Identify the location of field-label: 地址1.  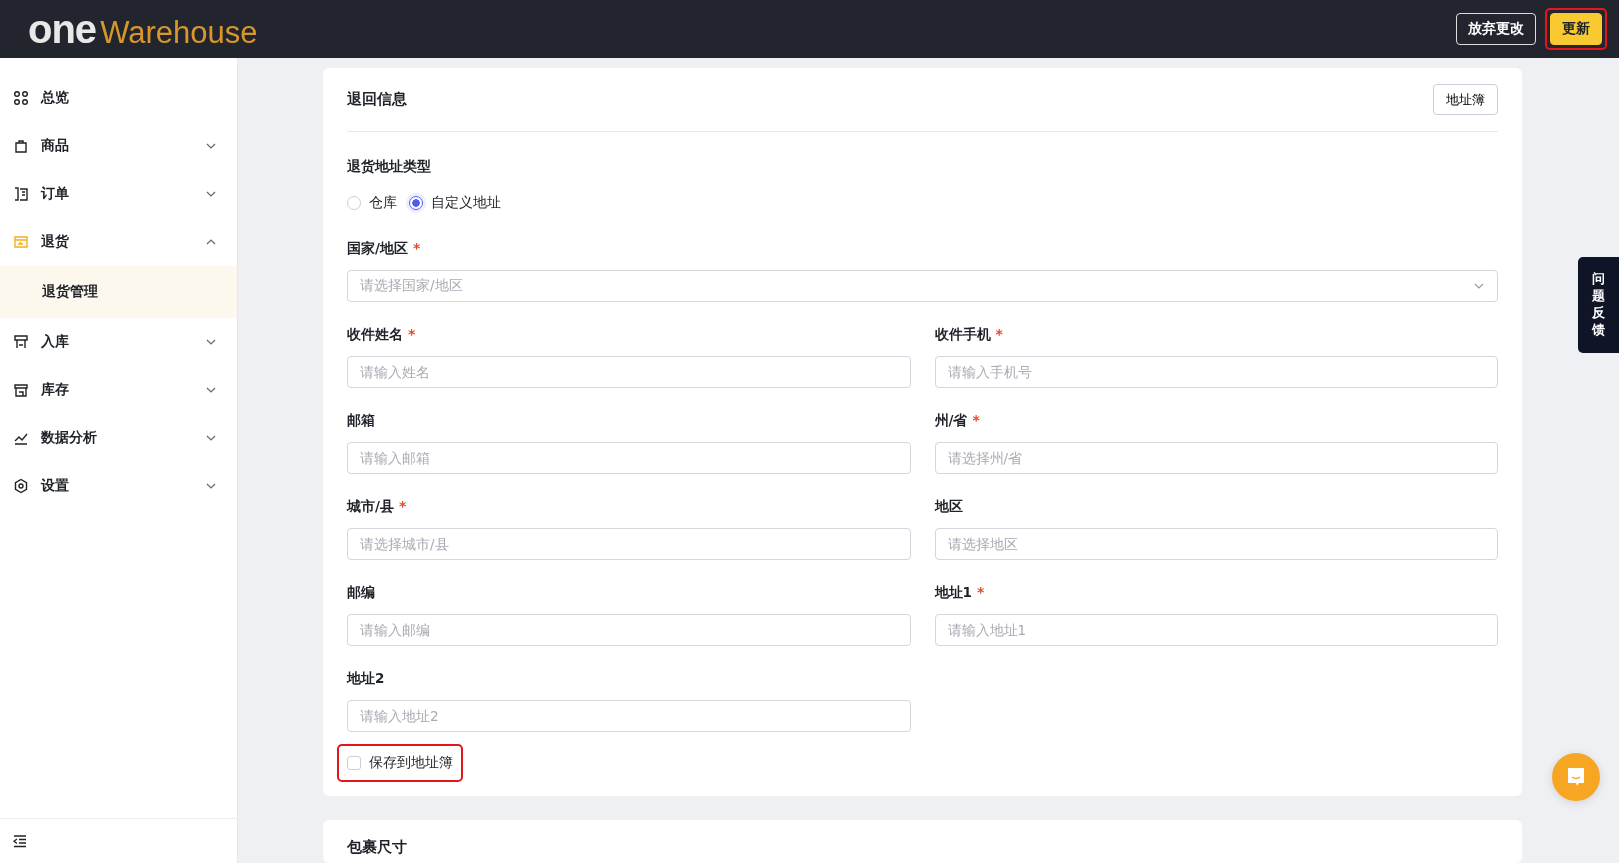
(953, 593).